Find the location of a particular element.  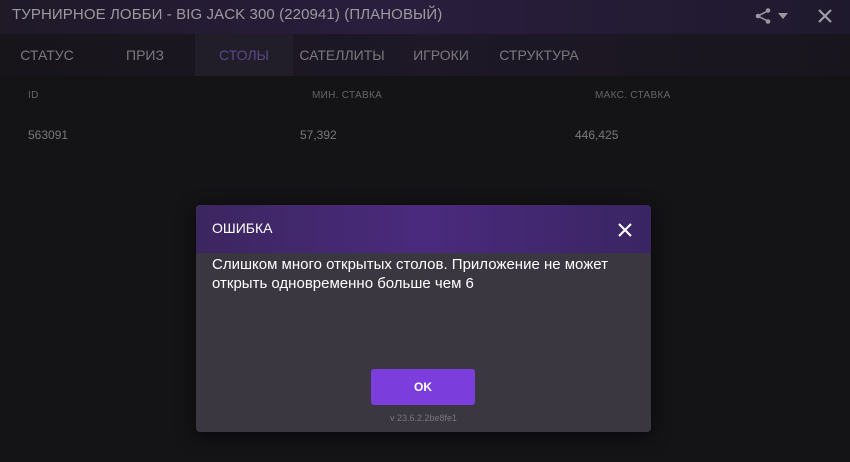

dialog-close-button is located at coordinates (625, 230).